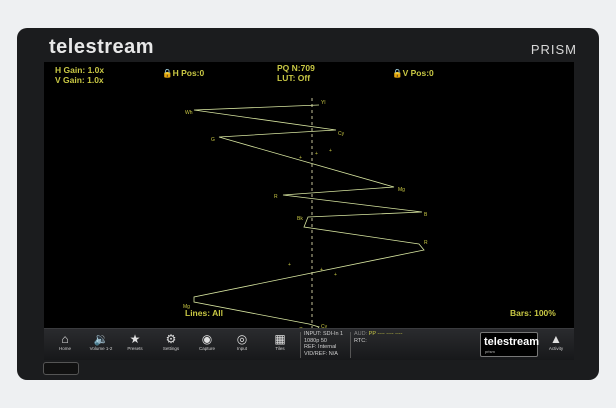  Describe the element at coordinates (378, 334) in the screenshot. I see `audio-status: AUD: PP ---- ---- ----` at that location.